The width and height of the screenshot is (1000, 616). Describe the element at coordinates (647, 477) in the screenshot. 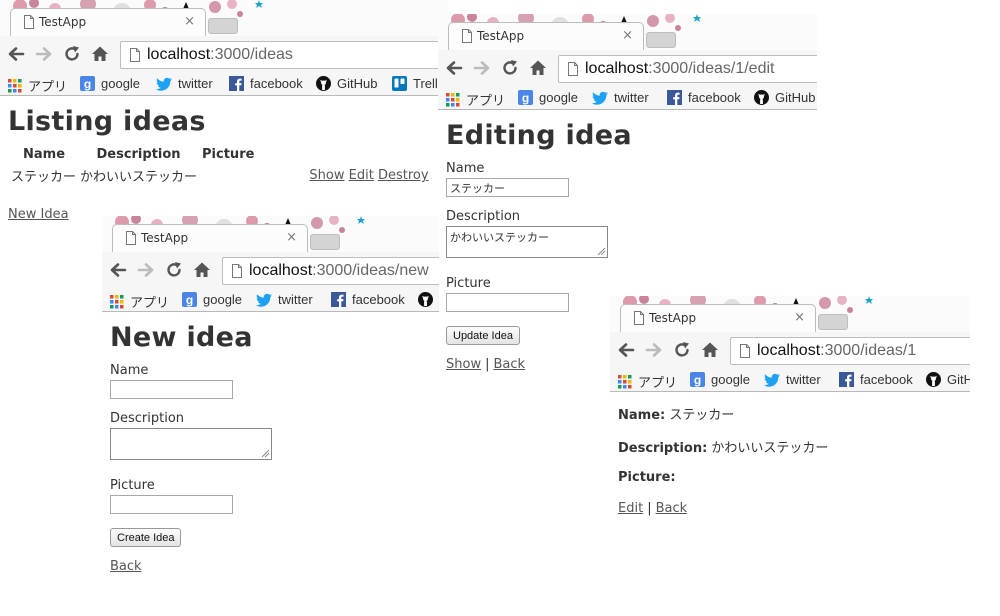

I see `picture-label: Picture:` at that location.